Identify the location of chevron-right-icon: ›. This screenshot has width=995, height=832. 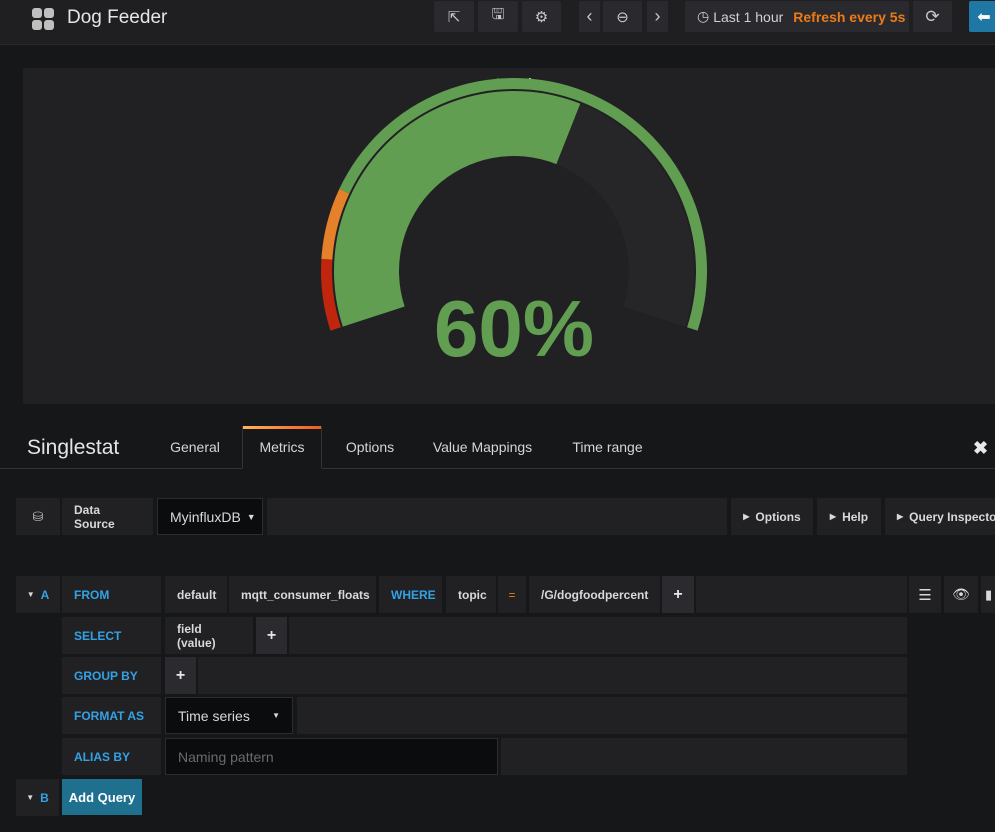
(657, 16).